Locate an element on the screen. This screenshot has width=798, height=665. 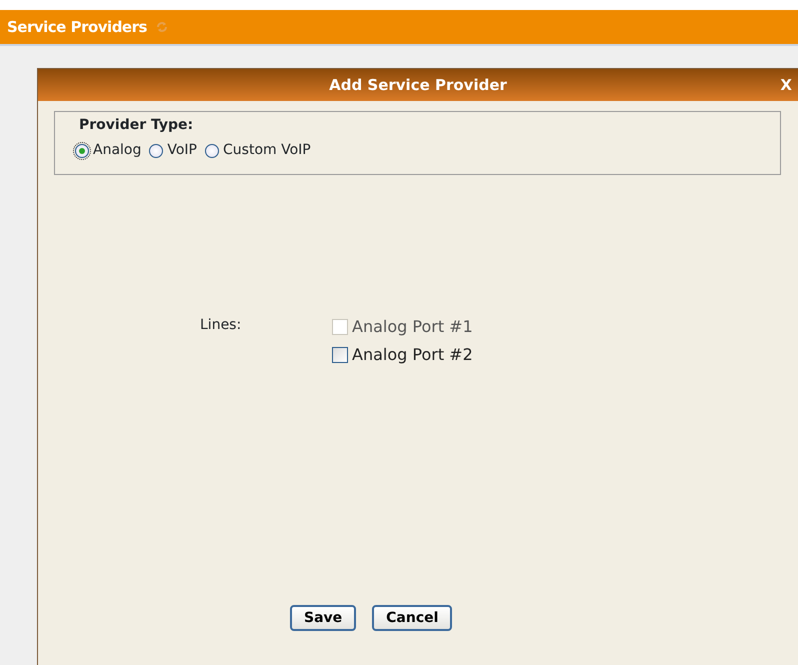
radio-label: VoIP is located at coordinates (182, 150).